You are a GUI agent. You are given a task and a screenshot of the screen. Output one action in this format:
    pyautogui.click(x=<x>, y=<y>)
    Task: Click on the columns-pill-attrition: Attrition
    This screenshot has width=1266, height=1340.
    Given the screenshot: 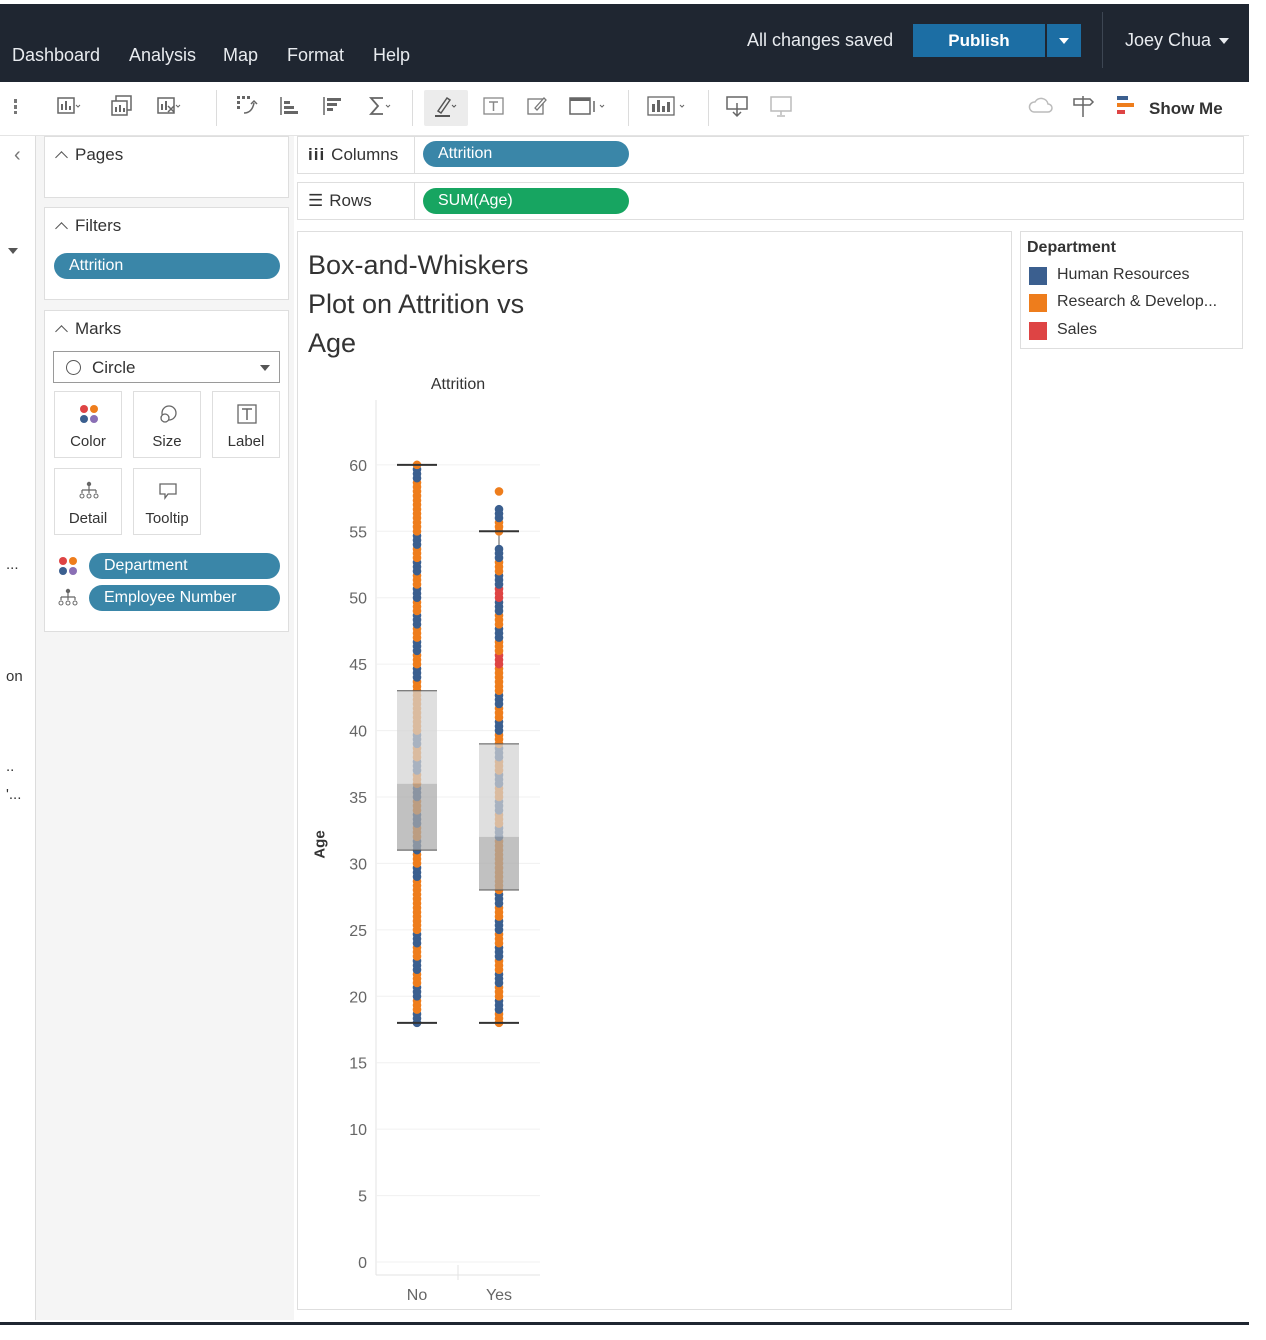 What is the action you would take?
    pyautogui.click(x=526, y=154)
    